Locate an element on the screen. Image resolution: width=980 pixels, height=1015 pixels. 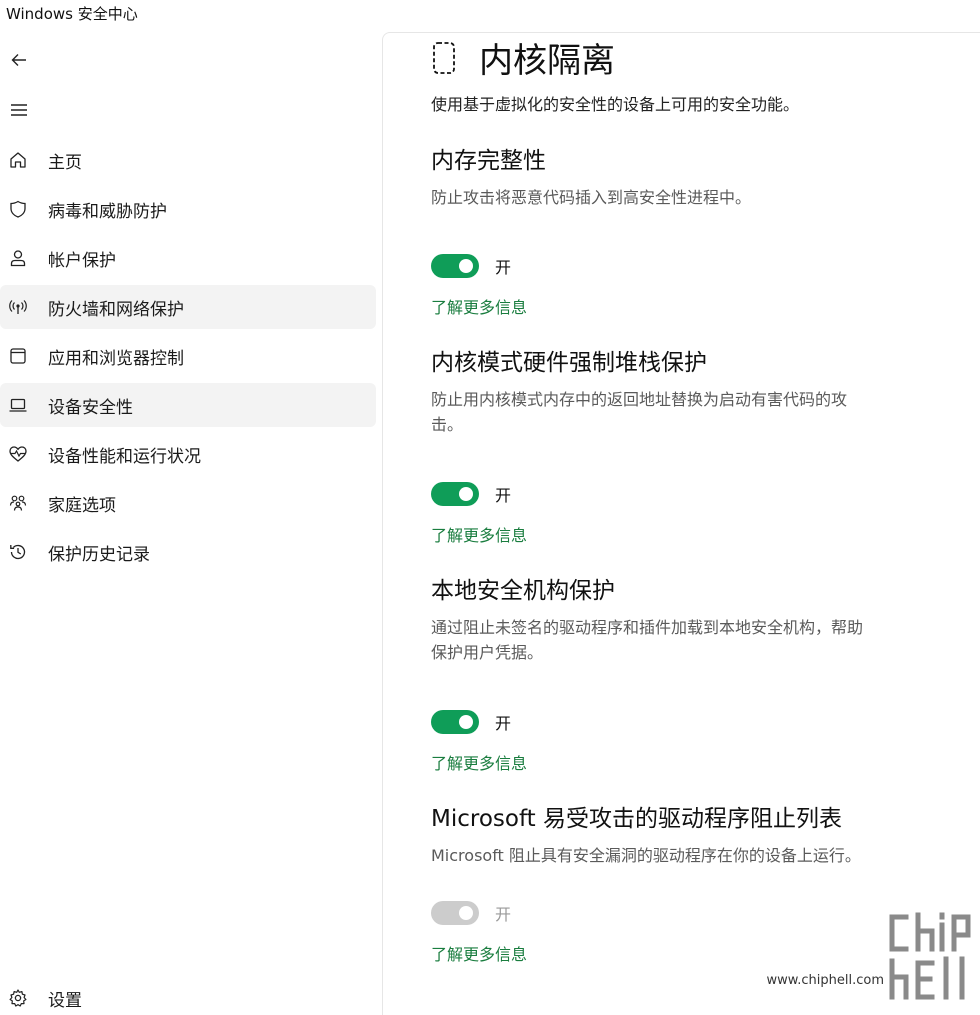
sidebar-item-family-options: 家庭选项 is located at coordinates (188, 503).